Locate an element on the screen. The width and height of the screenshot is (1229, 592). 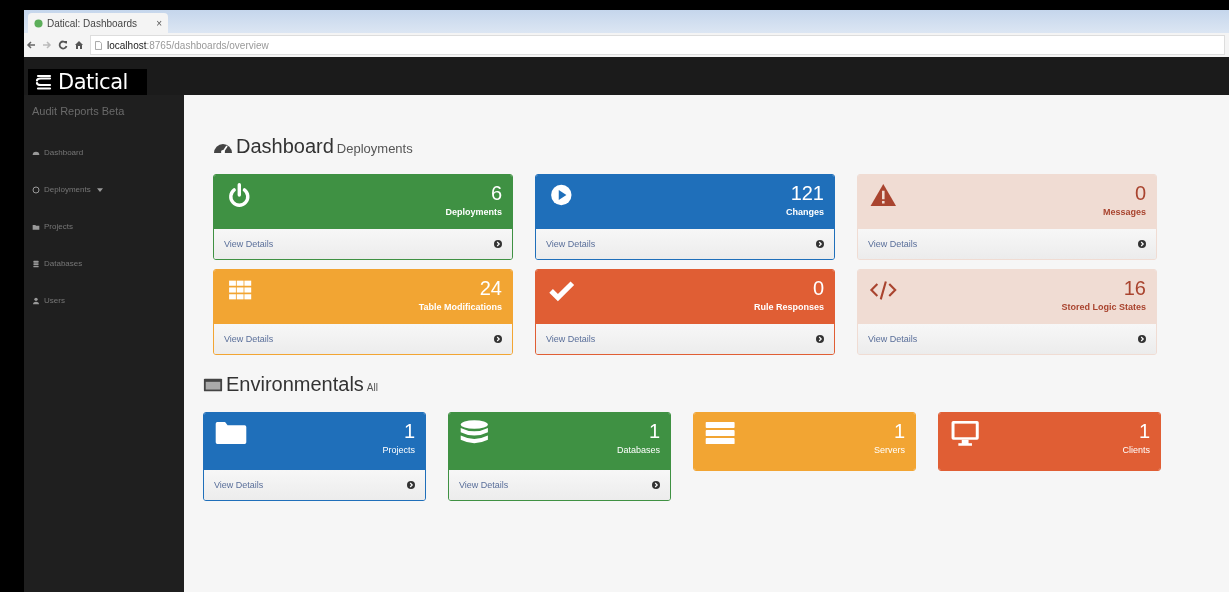
circle-icon is located at coordinates (36, 189).